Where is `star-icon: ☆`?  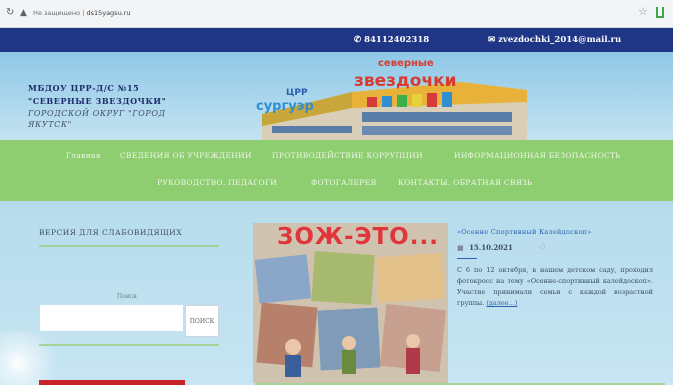
star-icon: ☆ is located at coordinates (643, 12).